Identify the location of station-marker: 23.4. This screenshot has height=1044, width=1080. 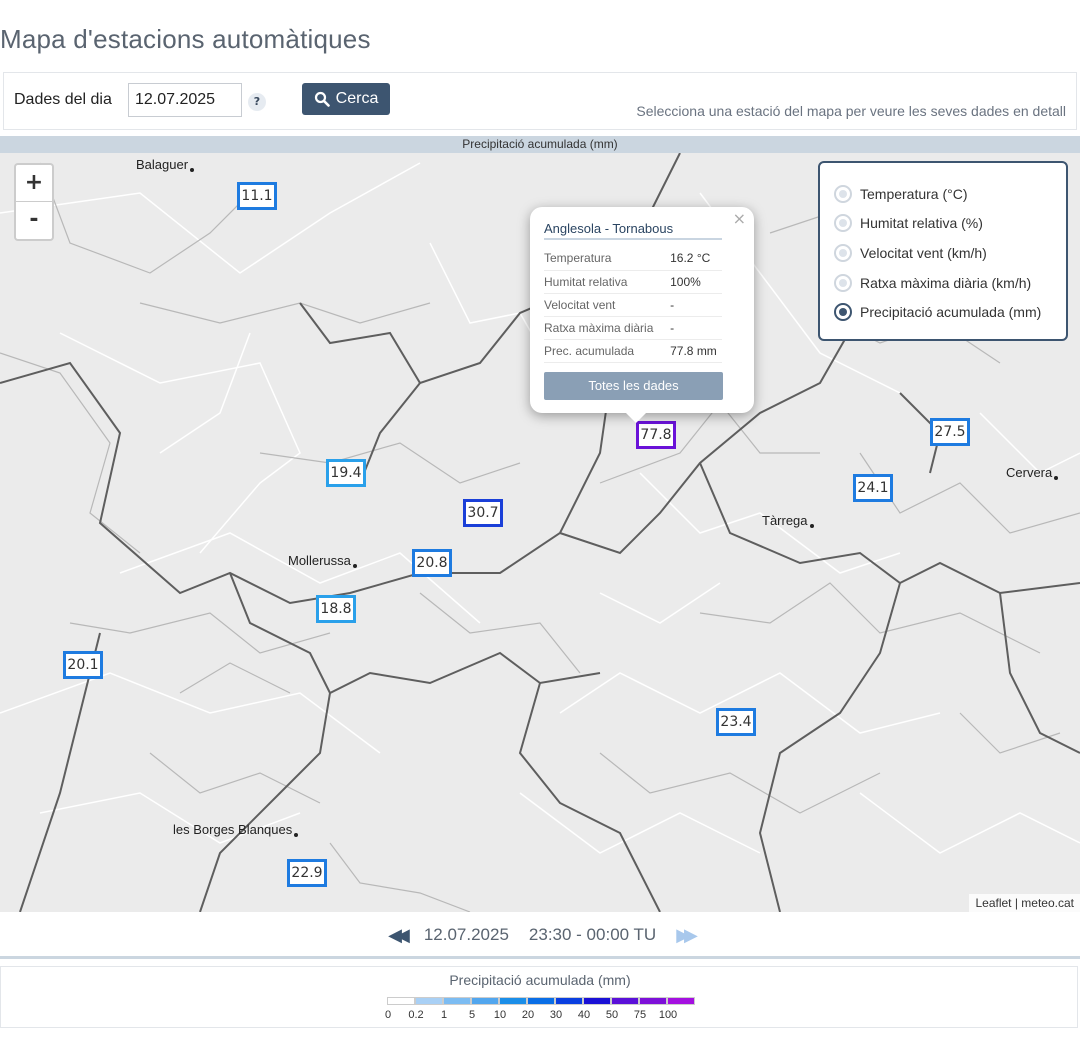
(736, 722).